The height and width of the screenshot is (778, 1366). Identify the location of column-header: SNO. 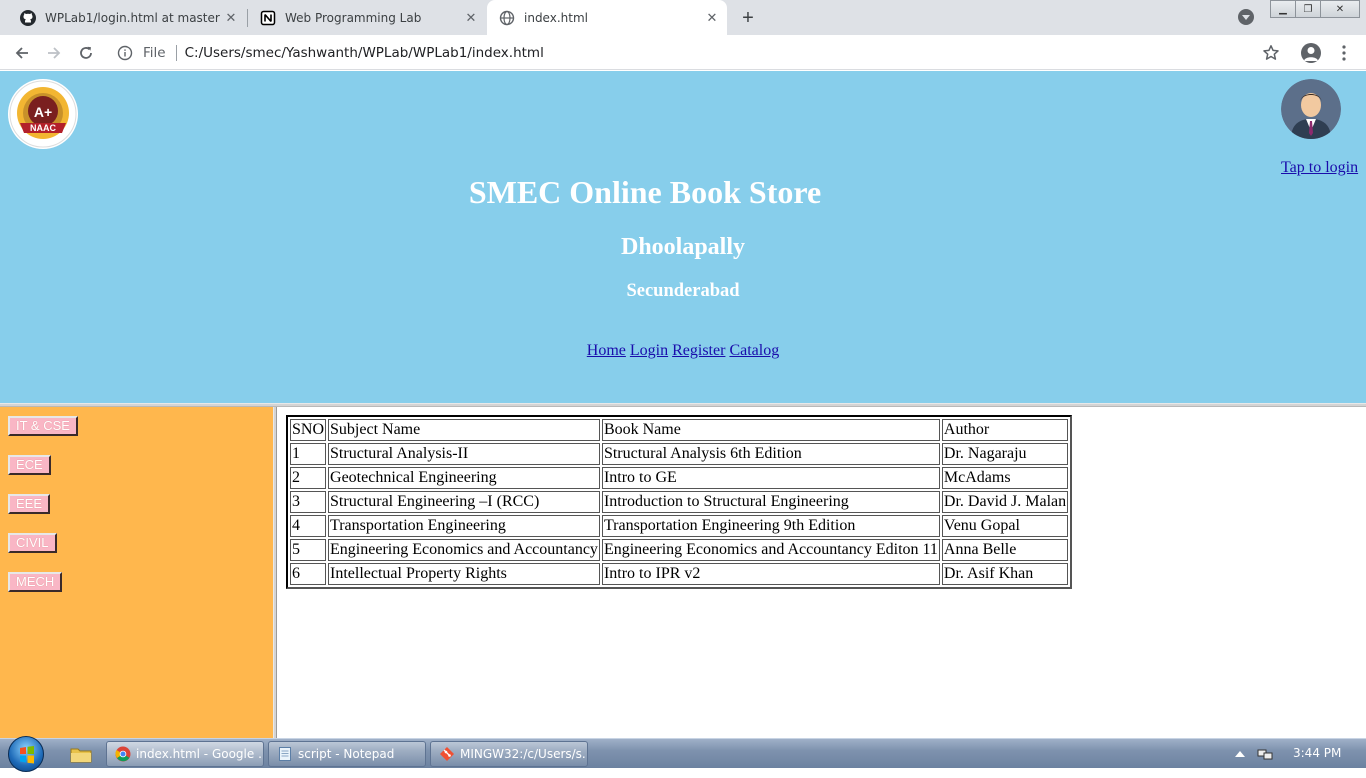
(308, 430).